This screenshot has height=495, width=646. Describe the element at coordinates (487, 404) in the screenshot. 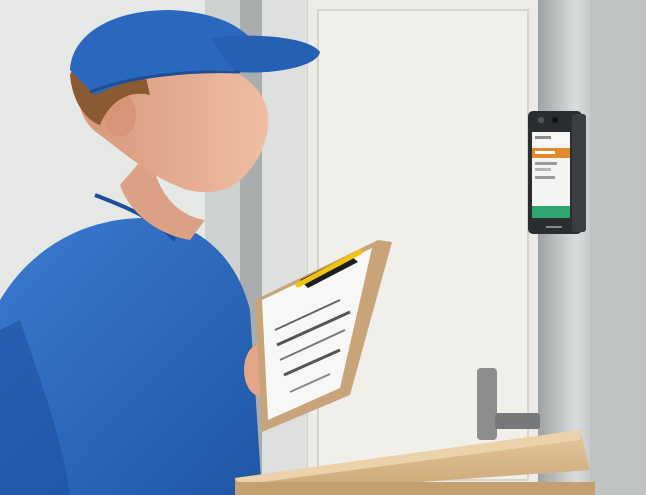

I see `door-handle` at that location.